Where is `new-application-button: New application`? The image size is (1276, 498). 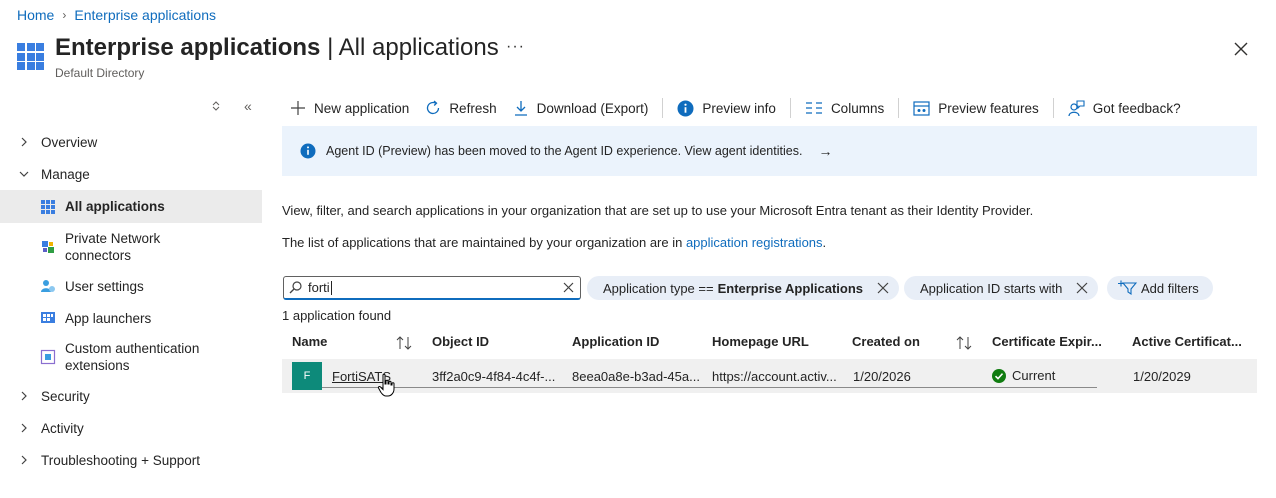
new-application-button: New application is located at coordinates (349, 108).